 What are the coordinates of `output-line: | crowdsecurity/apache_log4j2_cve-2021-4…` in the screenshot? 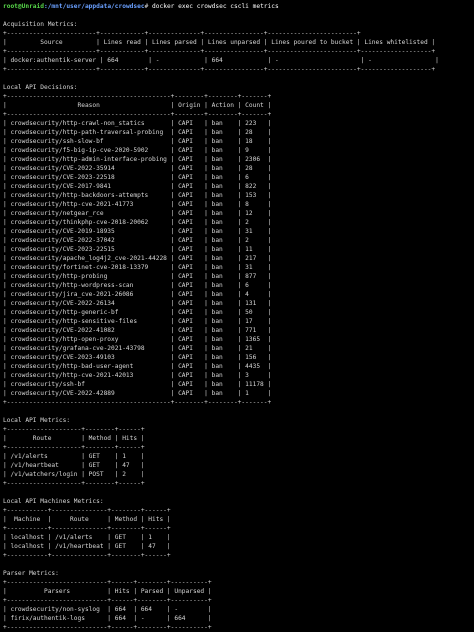 It's located at (137, 258).